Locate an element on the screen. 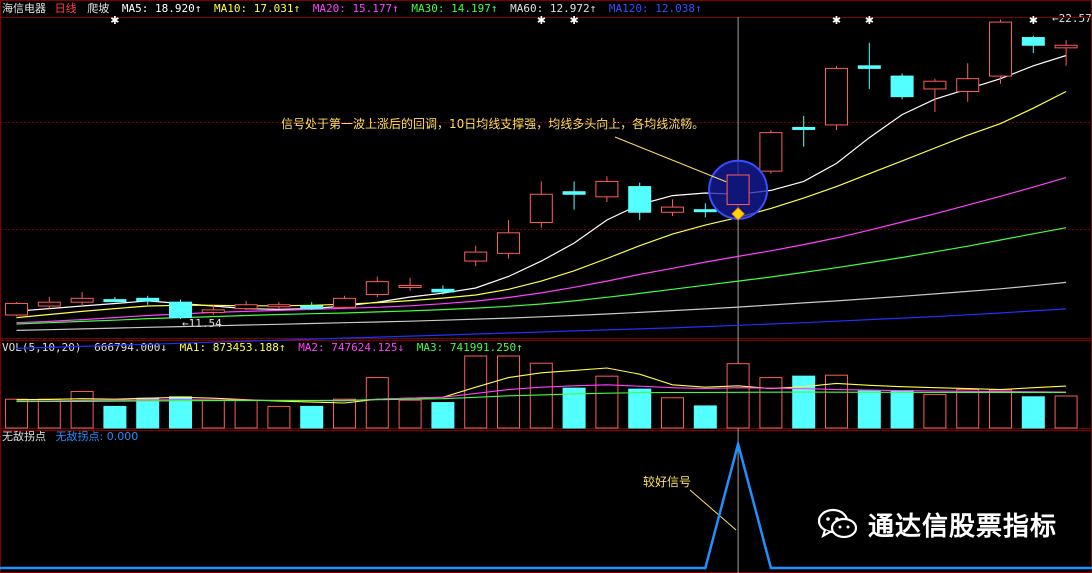  signal-note-pointer-line is located at coordinates (713, 510).